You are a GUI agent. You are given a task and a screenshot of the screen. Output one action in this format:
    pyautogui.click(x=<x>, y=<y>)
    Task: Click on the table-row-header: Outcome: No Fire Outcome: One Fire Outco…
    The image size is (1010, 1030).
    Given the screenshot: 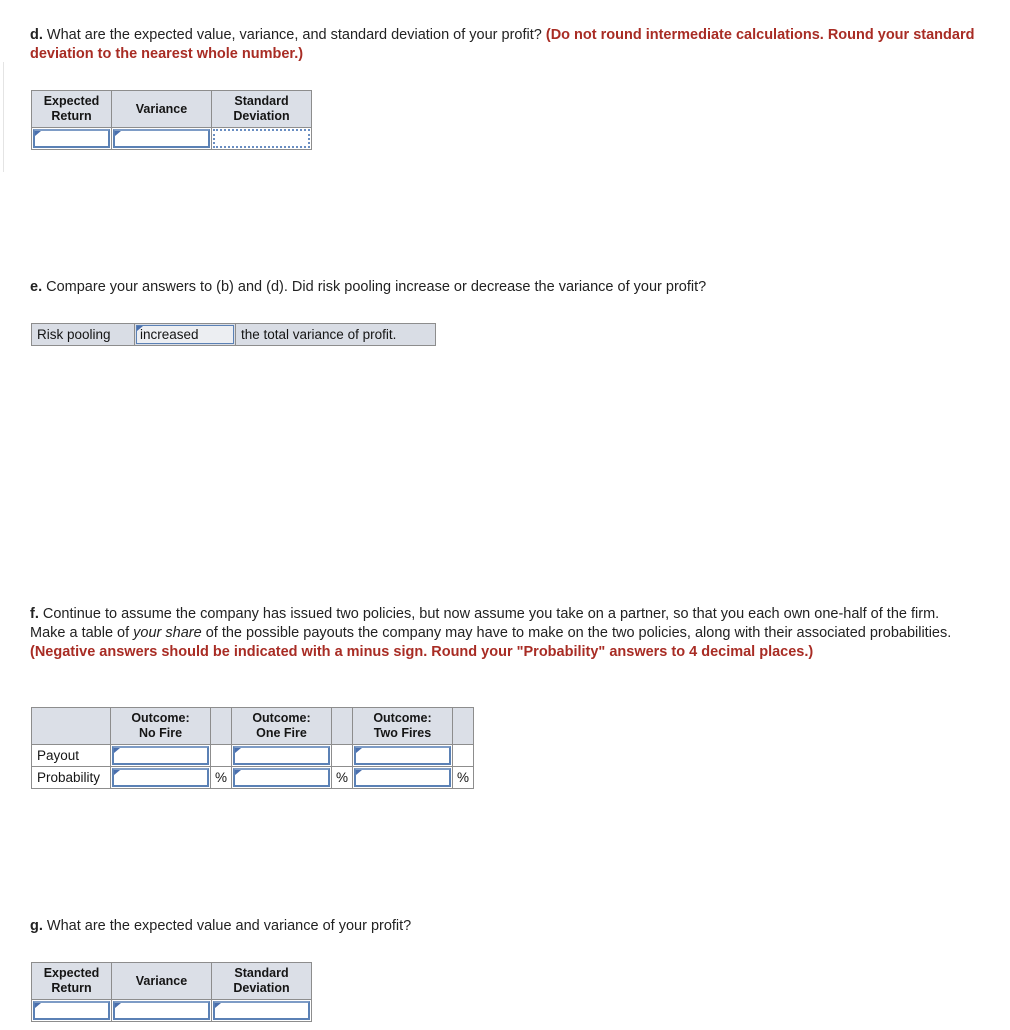 What is the action you would take?
    pyautogui.click(x=252, y=726)
    